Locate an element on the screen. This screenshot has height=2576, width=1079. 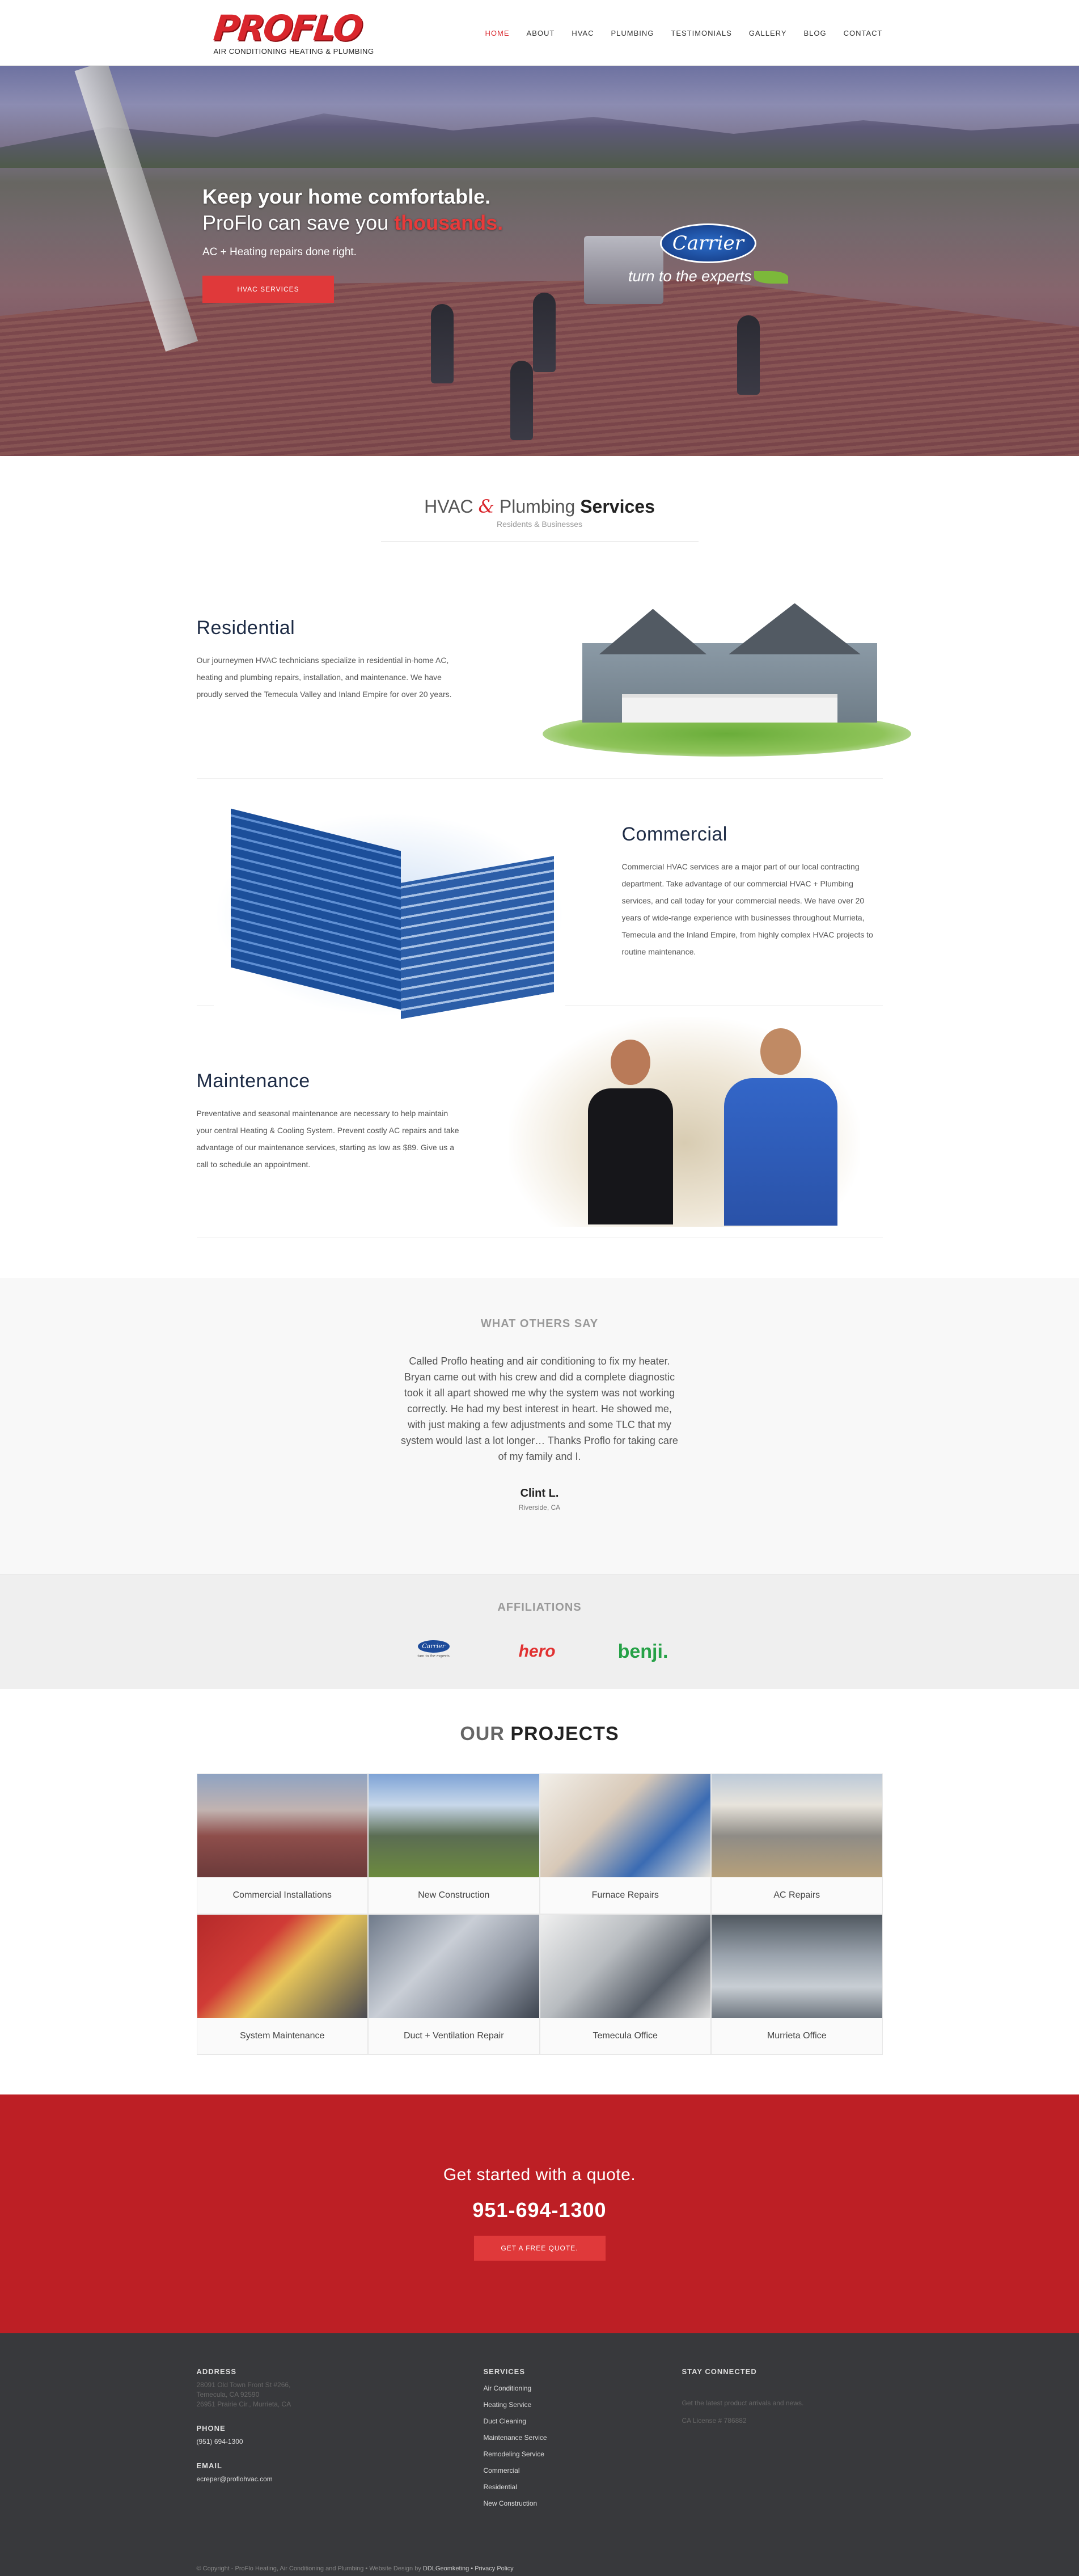
hero-tagline: AC + Heating repairs done right. is located at coordinates (280, 252).